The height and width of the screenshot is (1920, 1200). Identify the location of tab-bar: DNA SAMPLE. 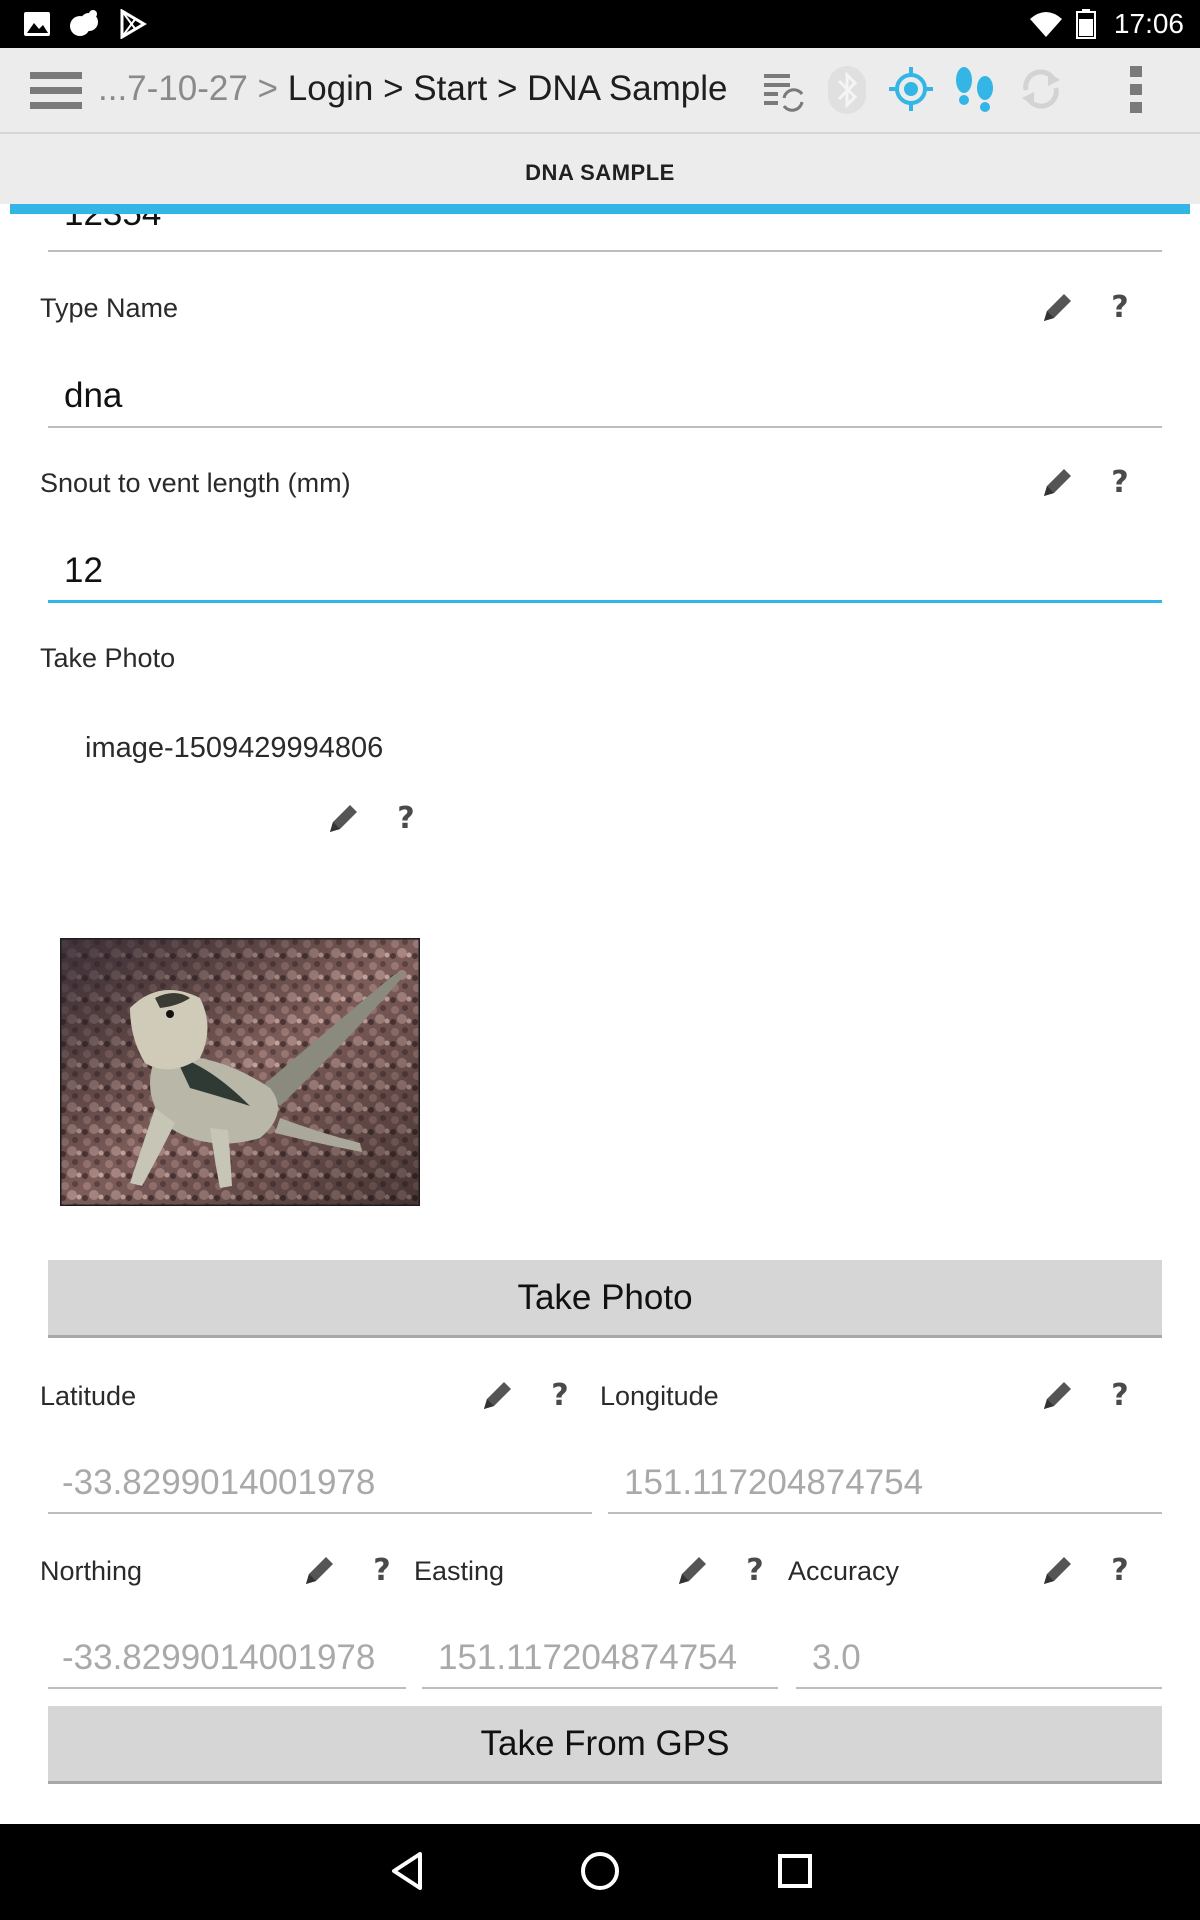
(600, 169).